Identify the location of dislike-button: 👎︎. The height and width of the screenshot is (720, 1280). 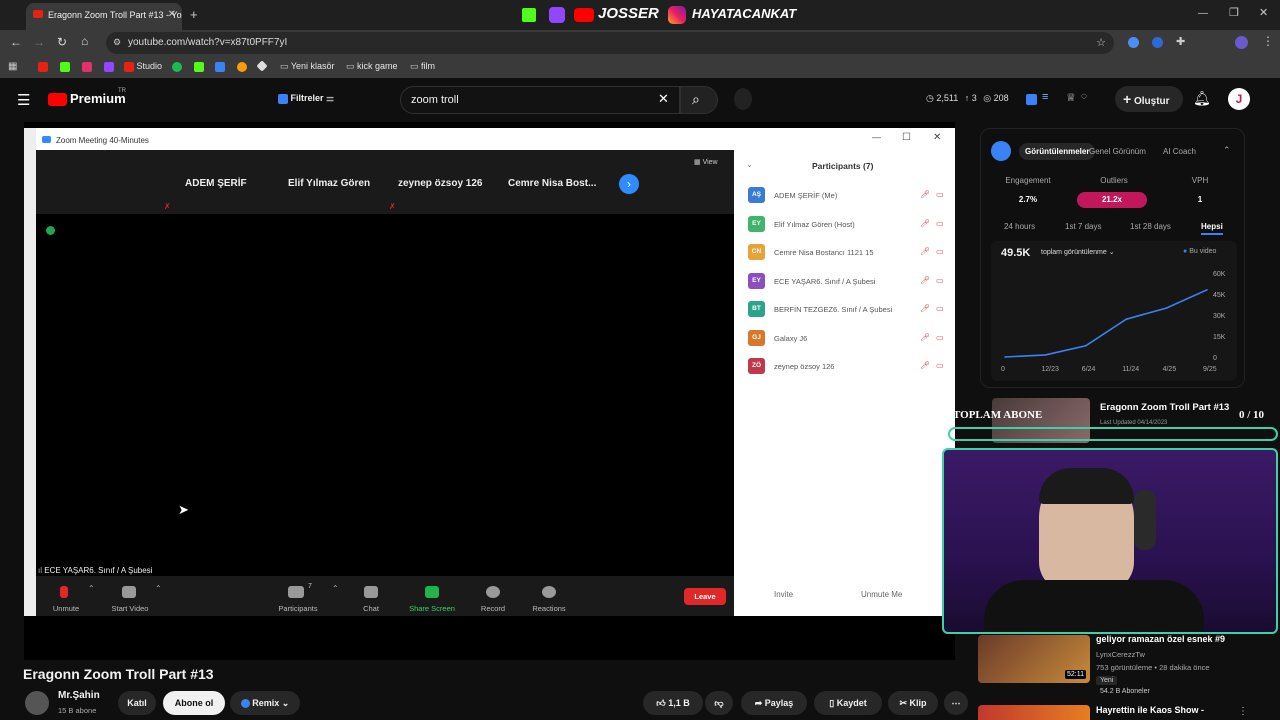
(719, 703).